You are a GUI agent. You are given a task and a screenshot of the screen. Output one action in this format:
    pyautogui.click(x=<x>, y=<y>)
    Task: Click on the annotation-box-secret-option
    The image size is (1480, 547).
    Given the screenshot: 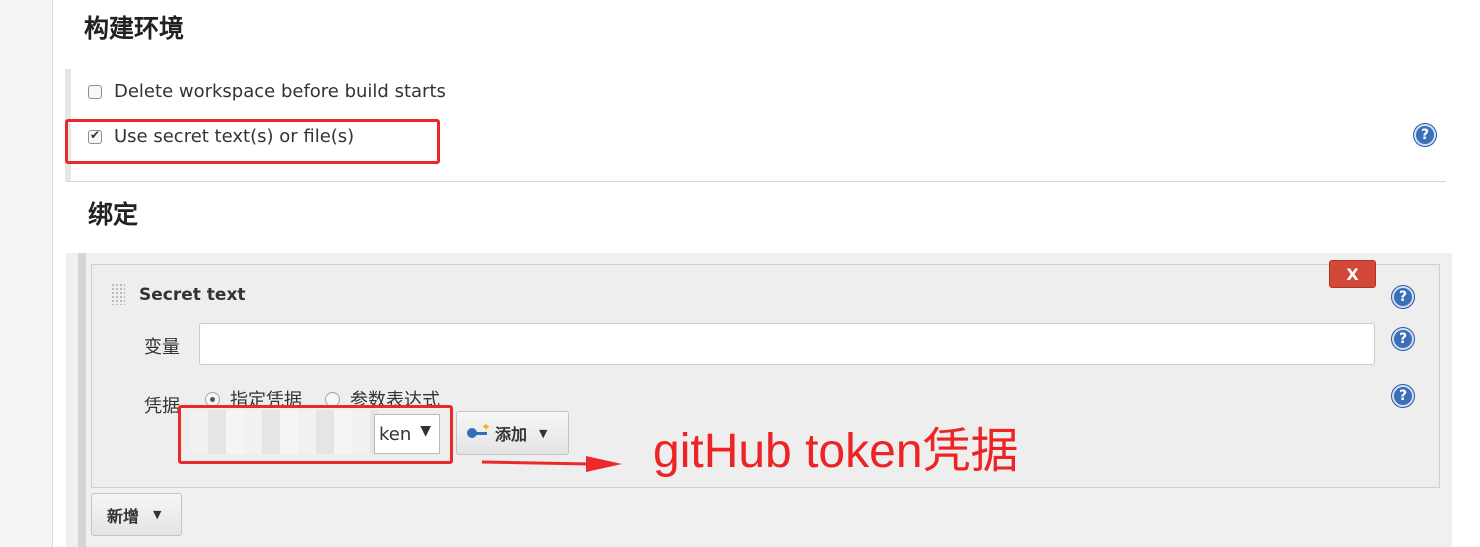 What is the action you would take?
    pyautogui.click(x=252, y=141)
    